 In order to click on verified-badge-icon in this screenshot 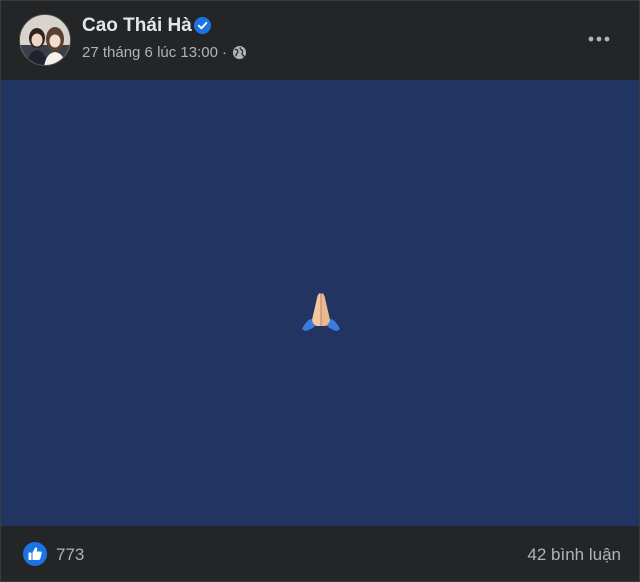, I will do `click(202, 25)`.